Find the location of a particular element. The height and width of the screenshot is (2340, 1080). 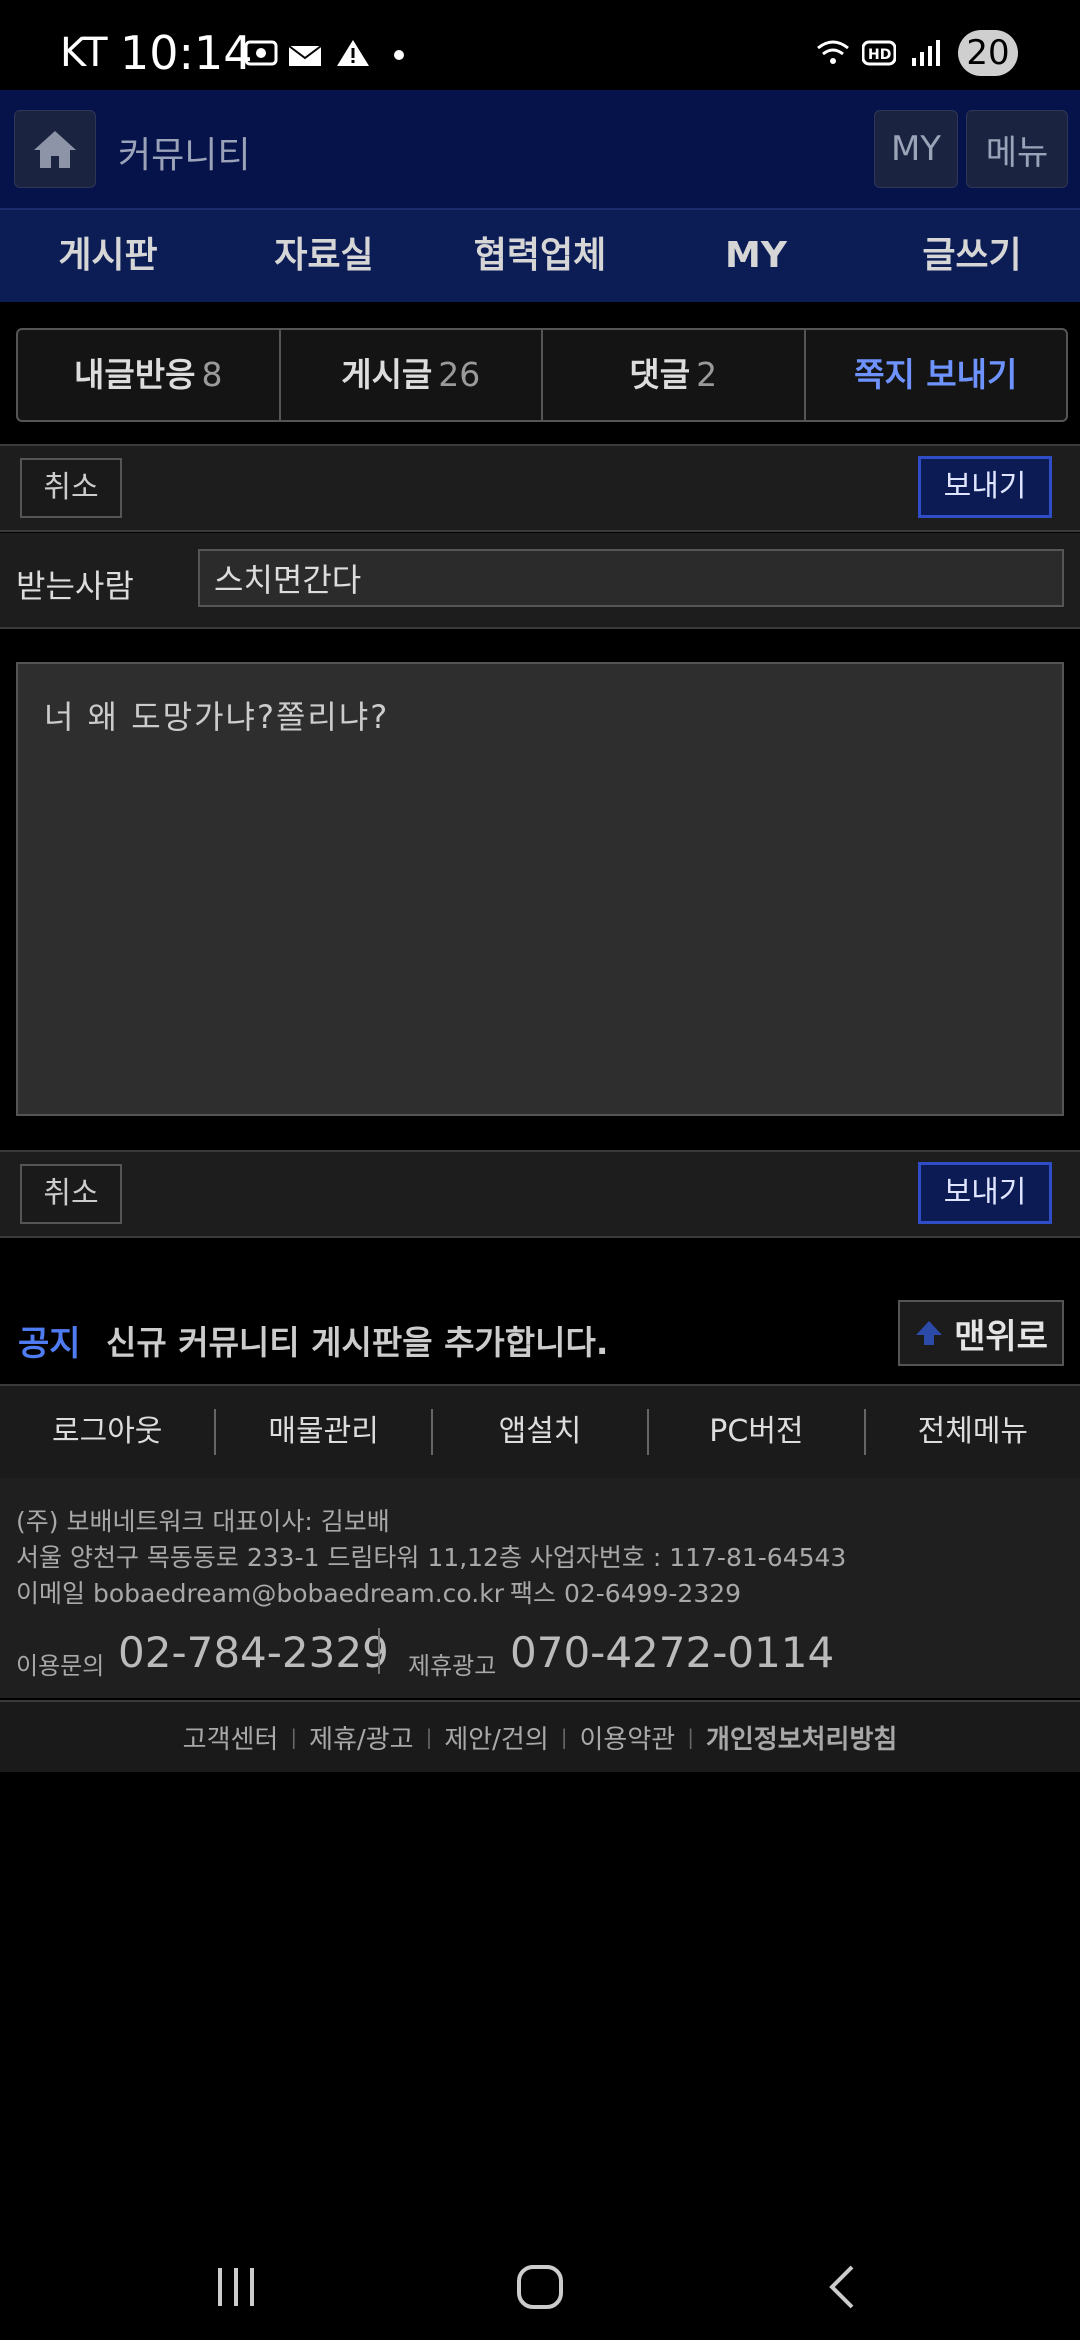

link-terms: 이용약관 is located at coordinates (628, 1737).